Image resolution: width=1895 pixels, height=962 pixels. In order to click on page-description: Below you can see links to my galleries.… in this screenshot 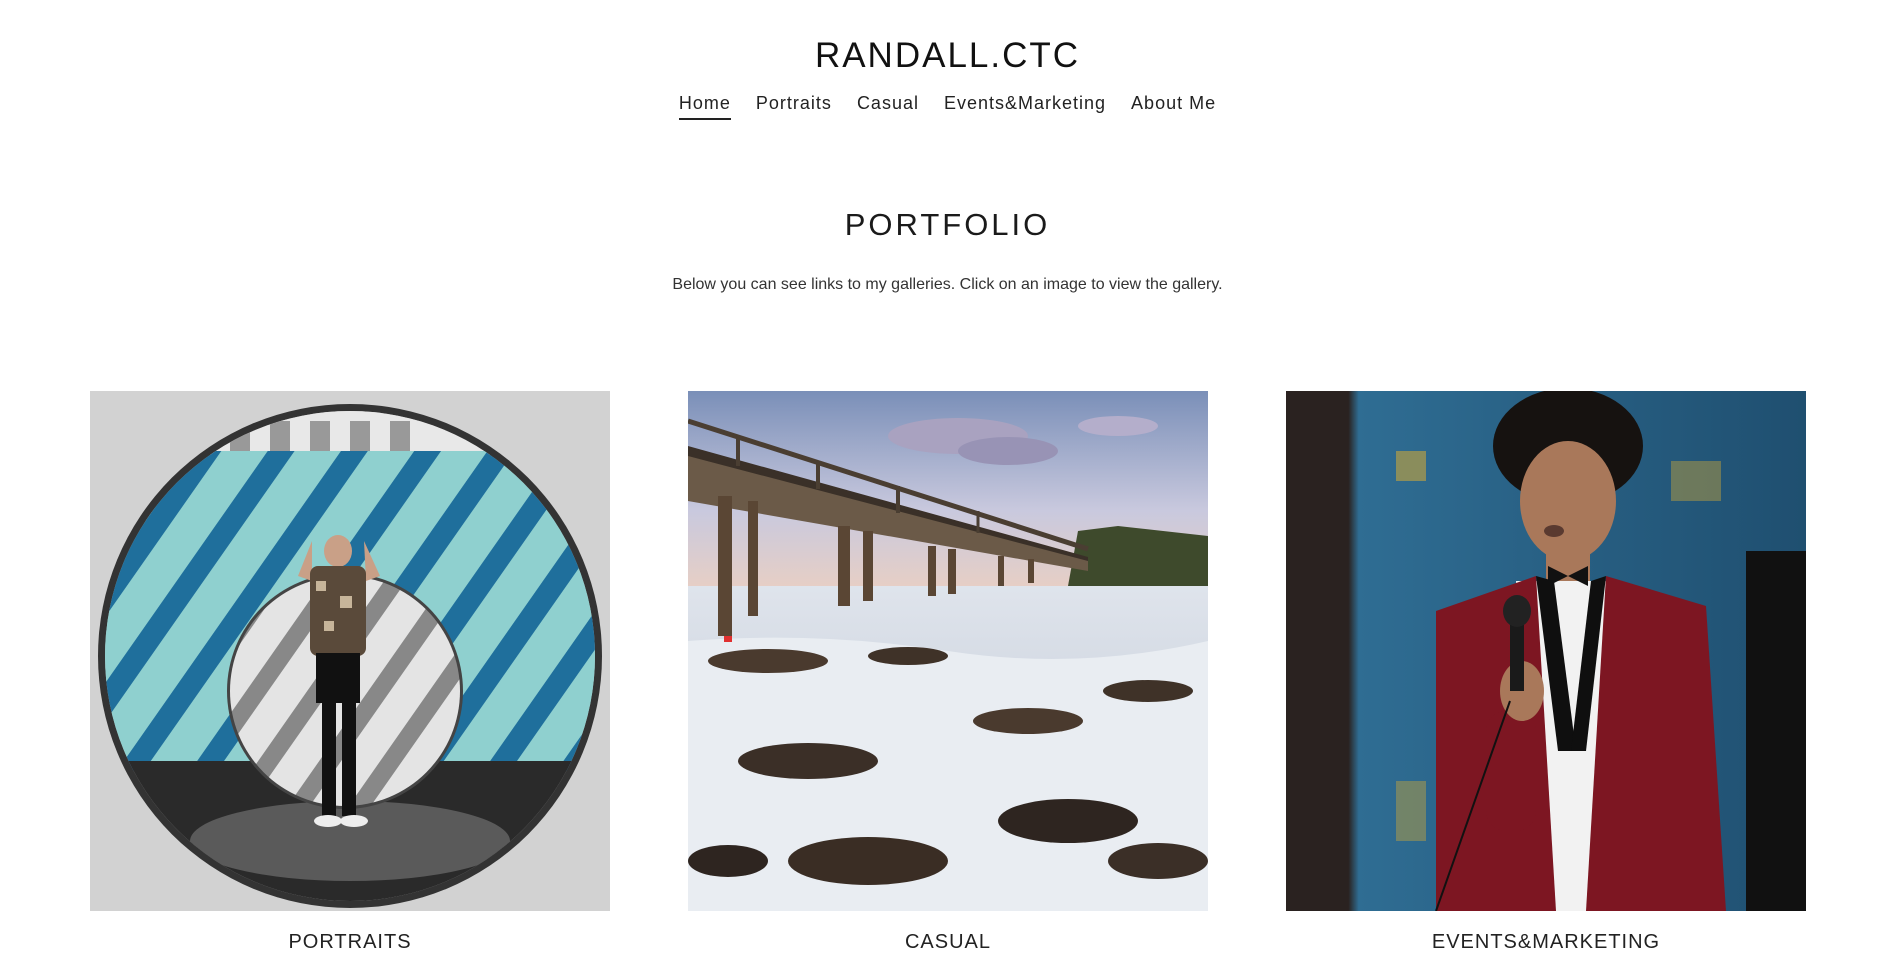, I will do `click(947, 284)`.